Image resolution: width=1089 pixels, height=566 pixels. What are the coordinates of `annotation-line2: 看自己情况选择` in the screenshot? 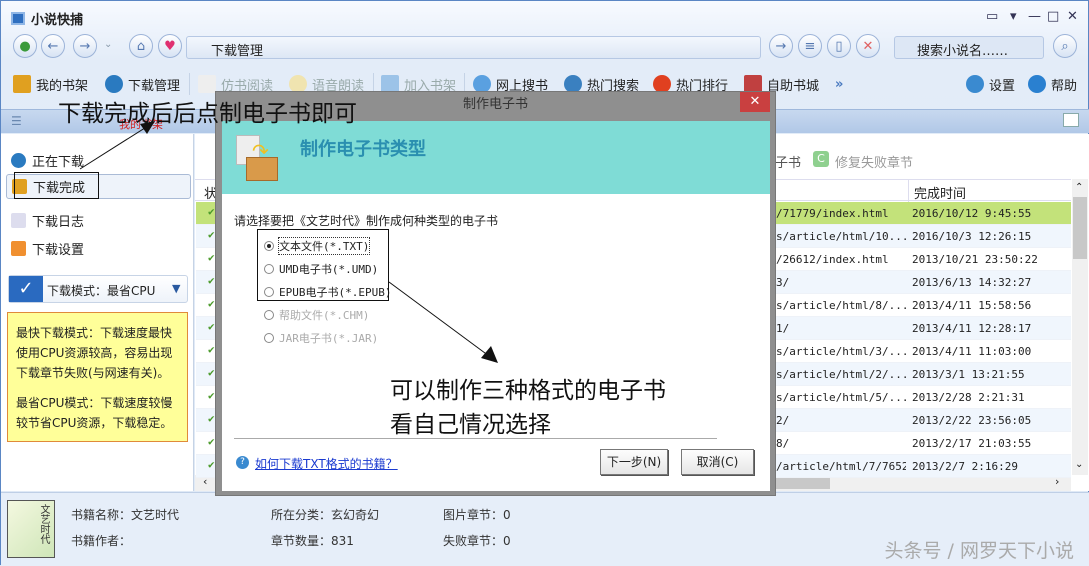 It's located at (470, 425).